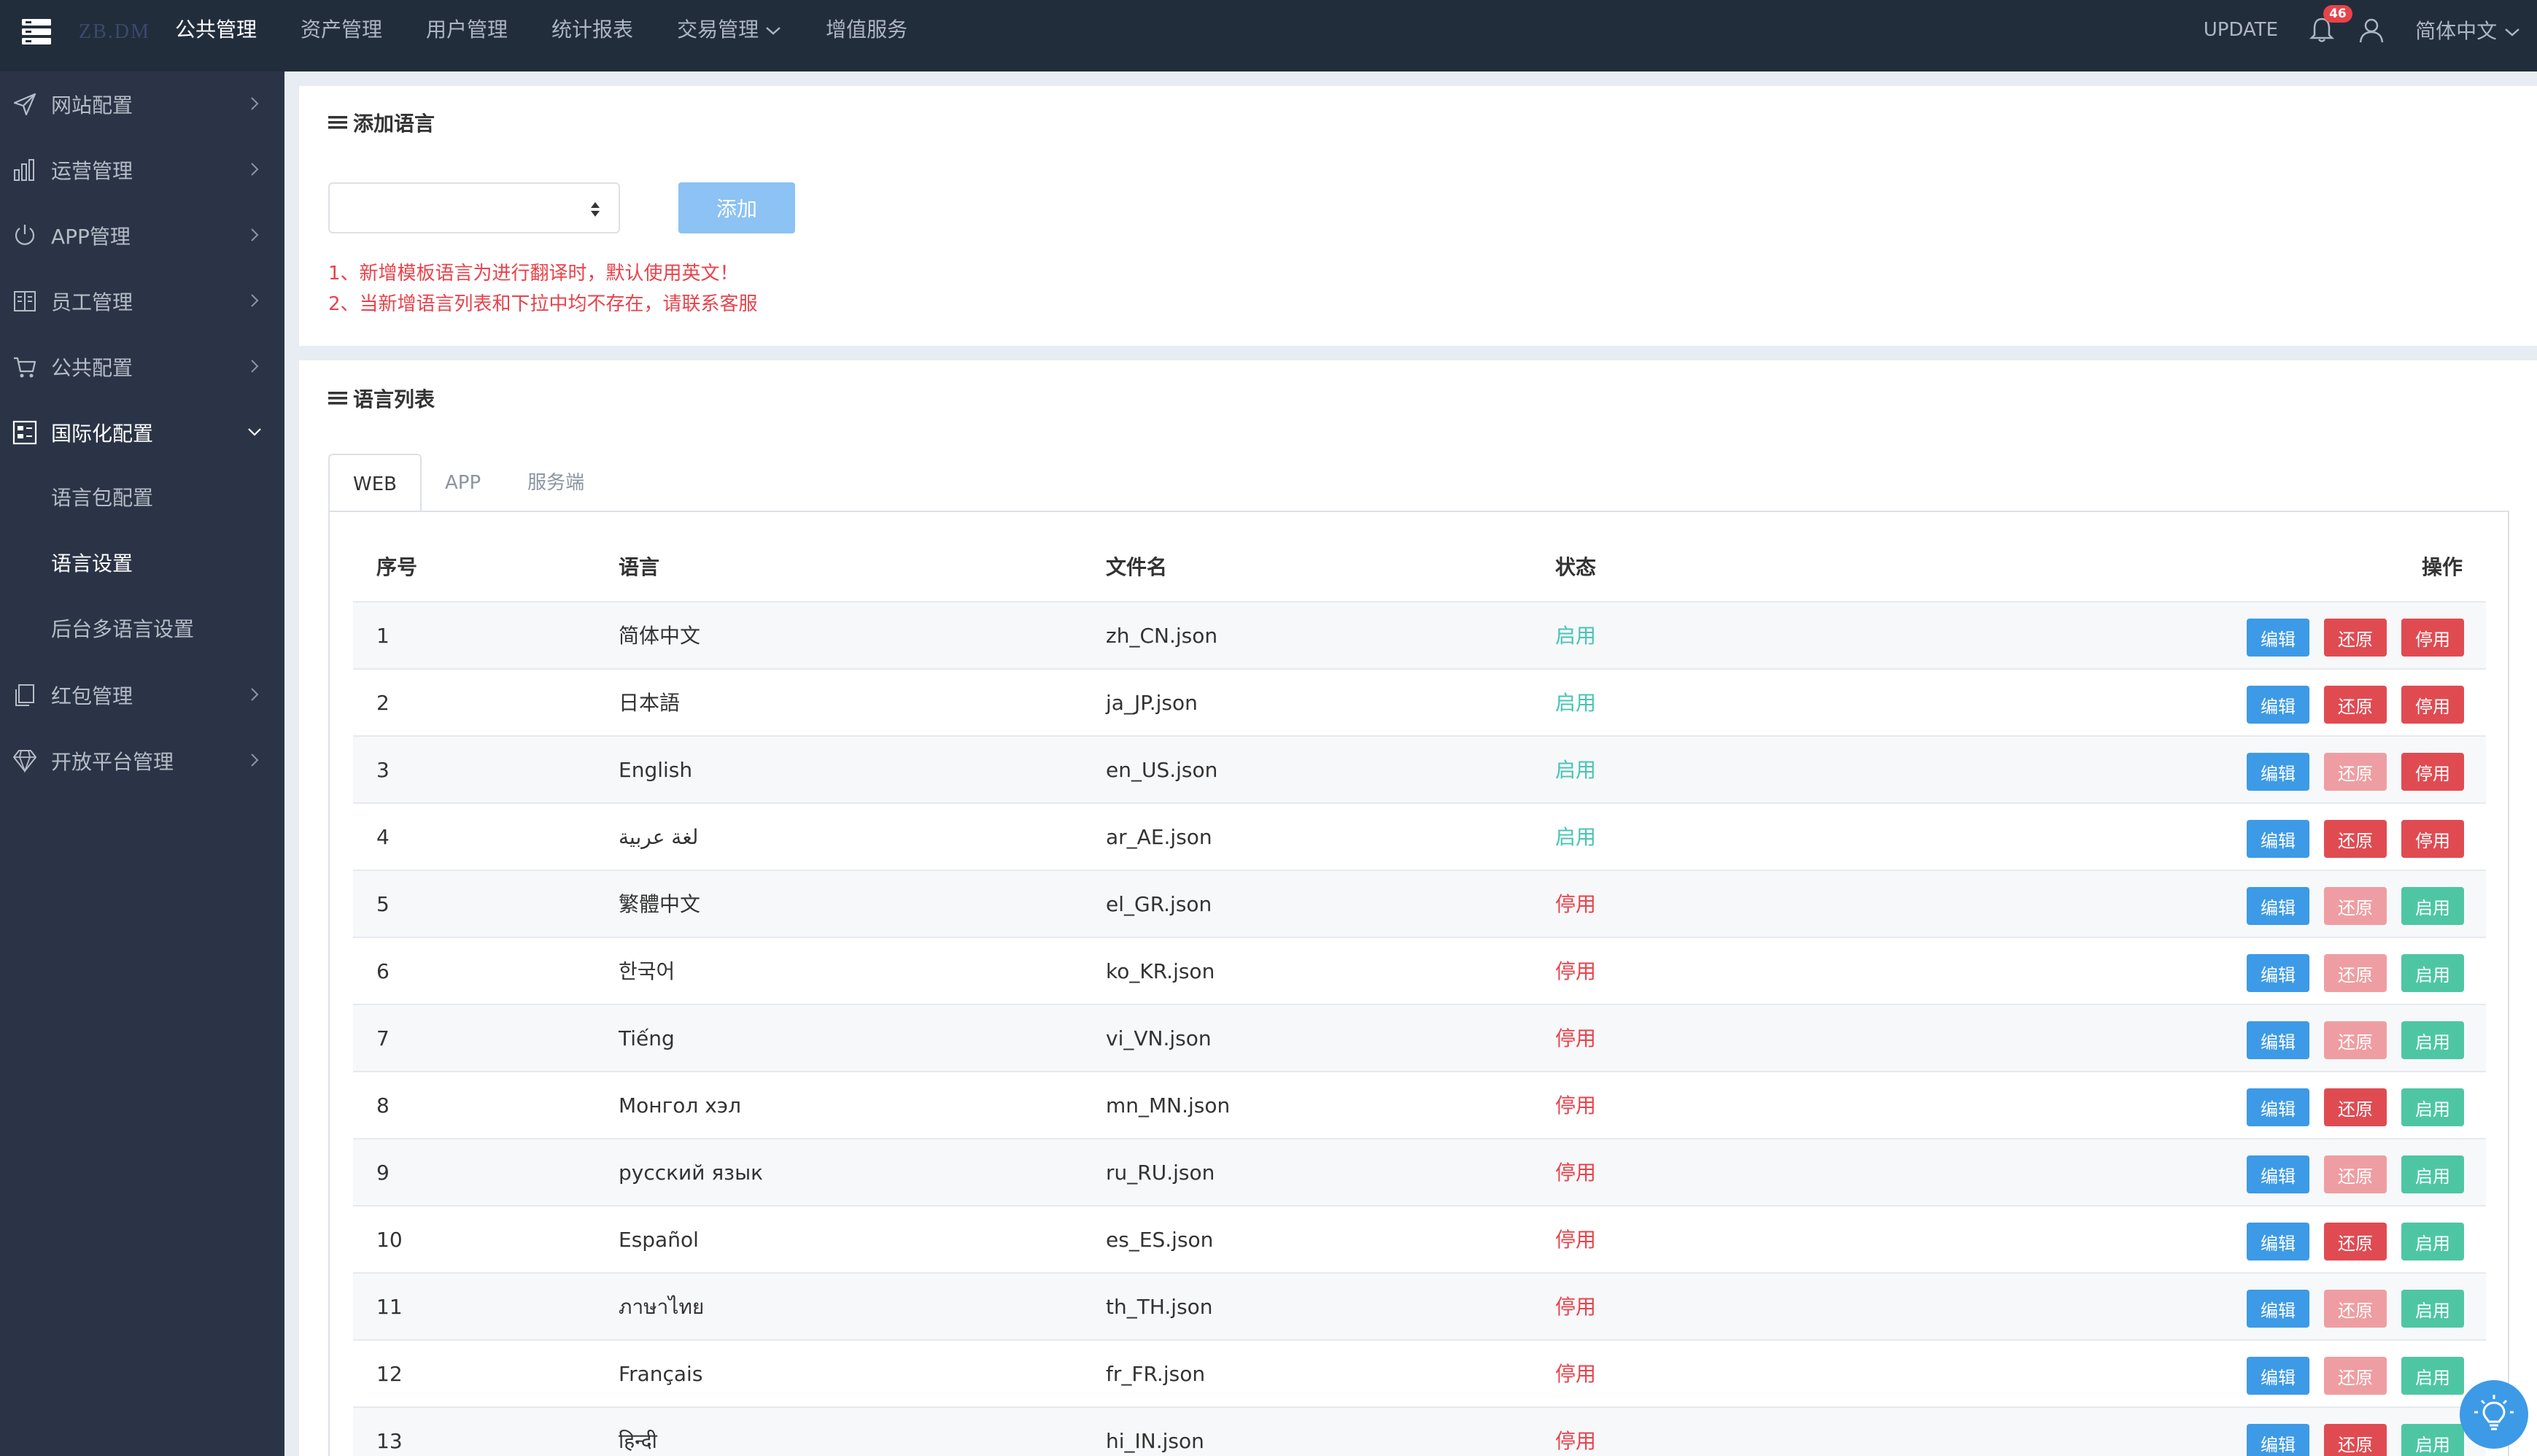 This screenshot has height=1456, width=2537. I want to click on sidebar-item-i18n-config: 国际化配置, so click(142, 432).